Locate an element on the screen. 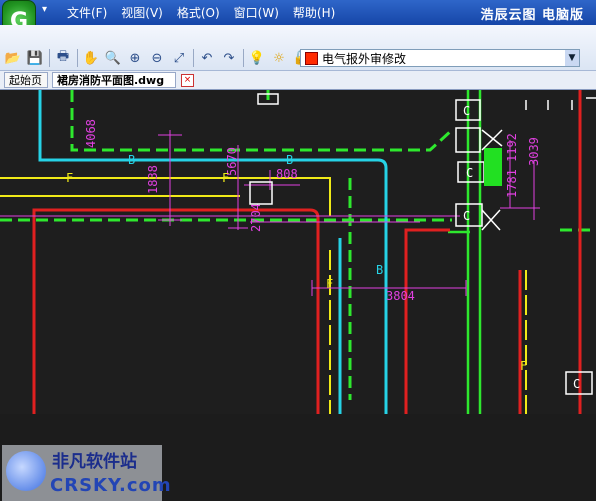 This screenshot has width=596, height=501. watermark-logo-icon is located at coordinates (26, 471).